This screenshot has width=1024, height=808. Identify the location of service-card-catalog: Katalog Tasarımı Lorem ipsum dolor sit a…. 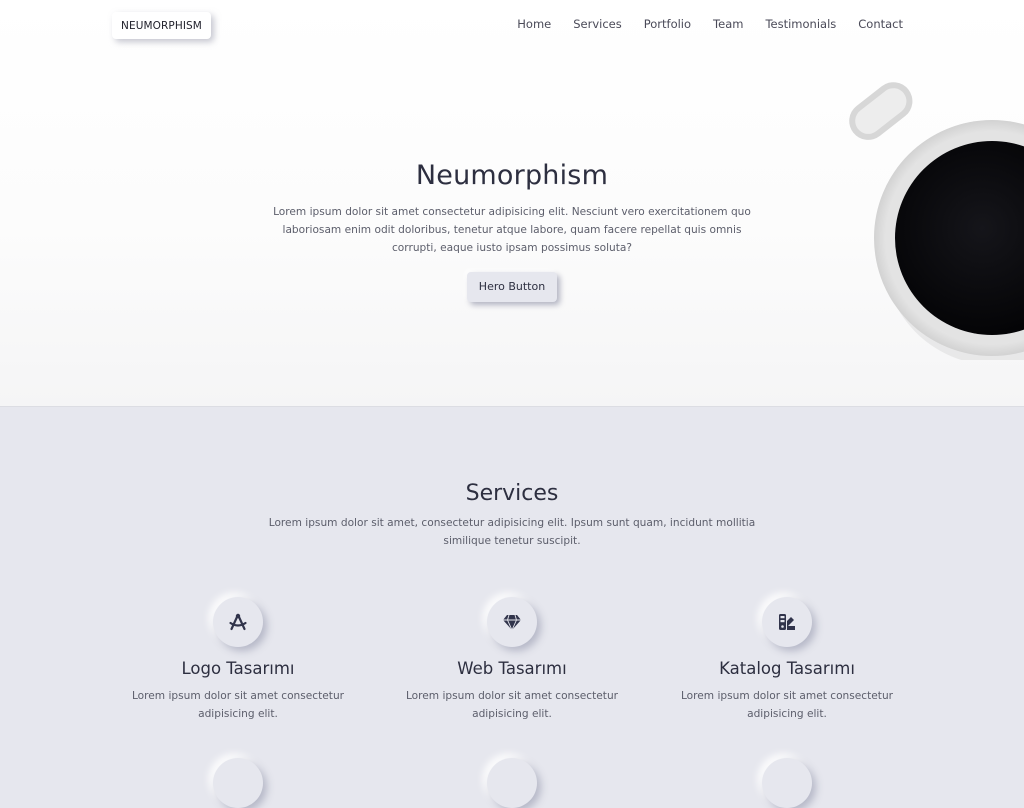
(787, 660).